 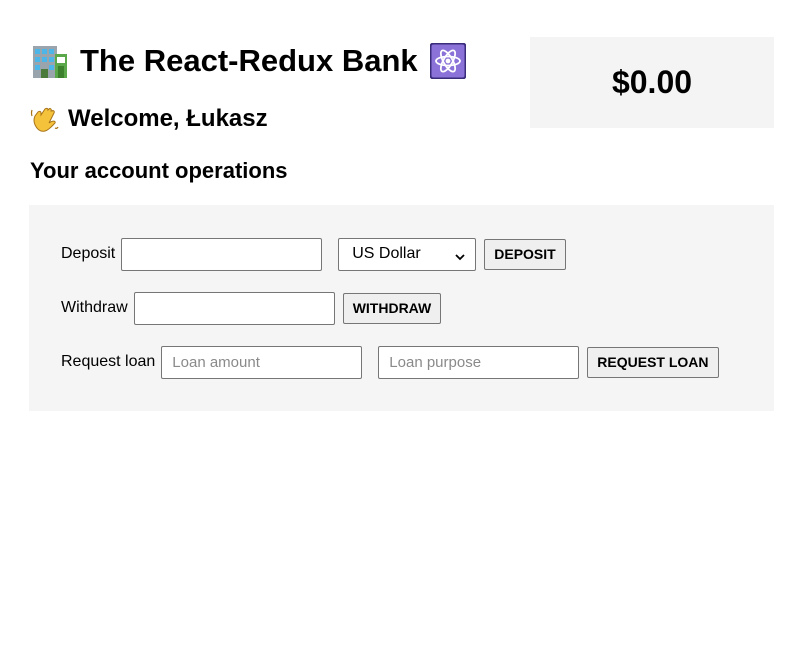 What do you see at coordinates (392, 308) in the screenshot?
I see `withdraw-button: WITHDRAW` at bounding box center [392, 308].